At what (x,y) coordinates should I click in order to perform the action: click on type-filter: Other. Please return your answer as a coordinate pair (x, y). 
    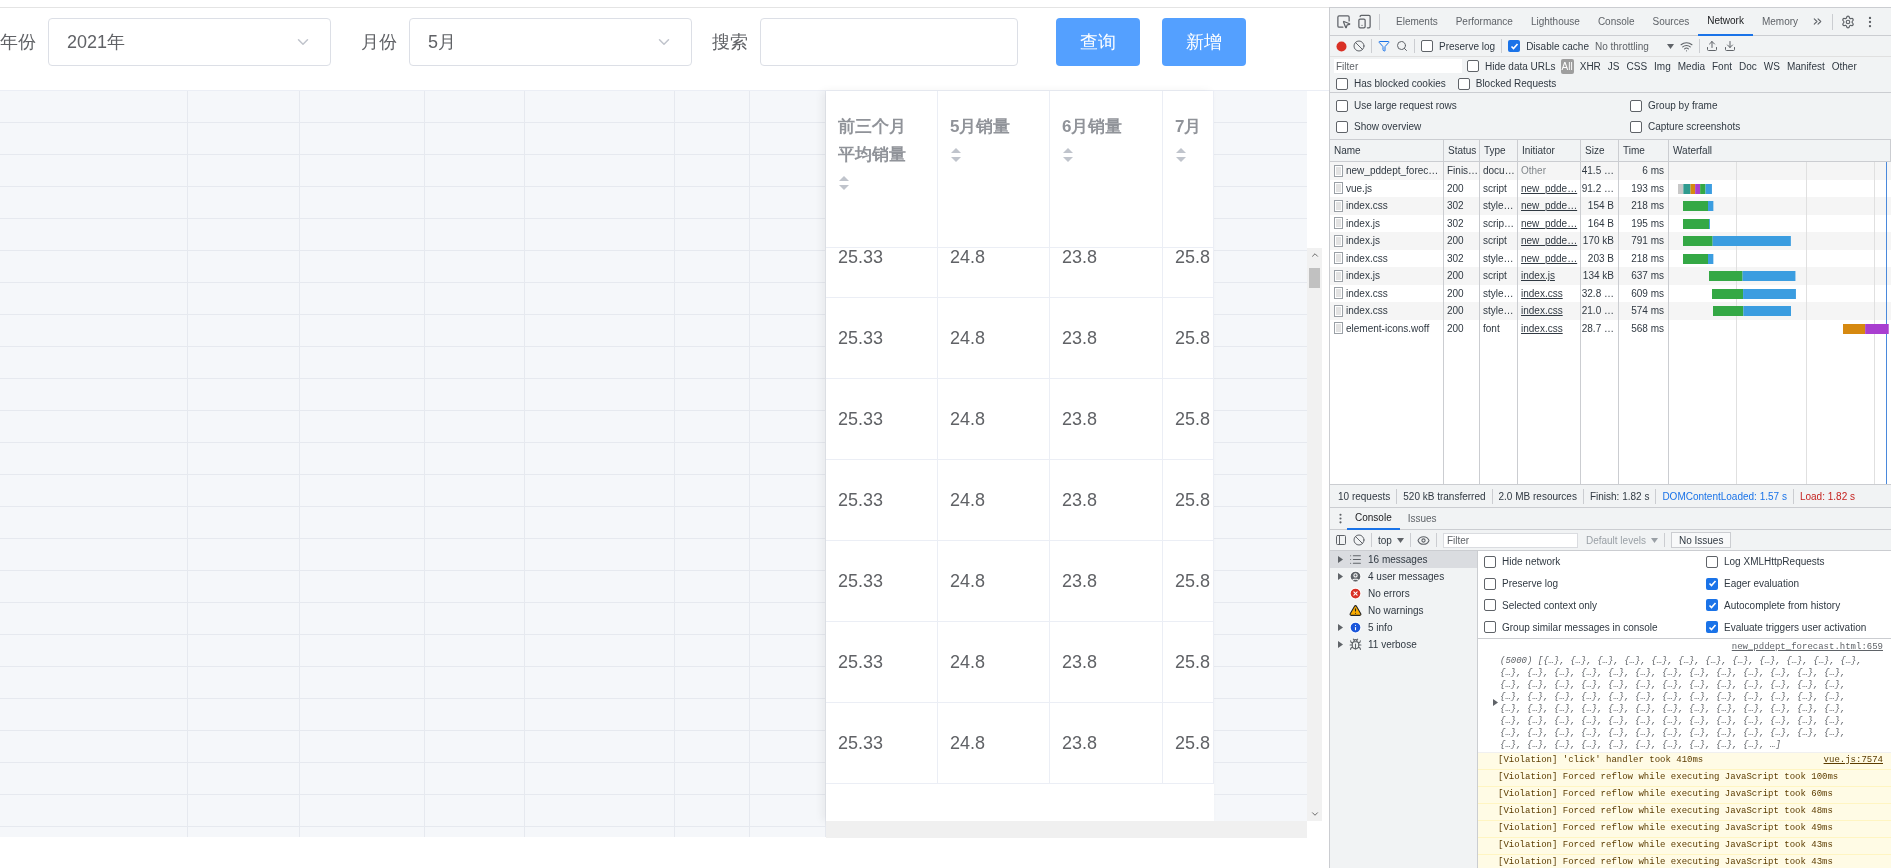
    Looking at the image, I should click on (1844, 66).